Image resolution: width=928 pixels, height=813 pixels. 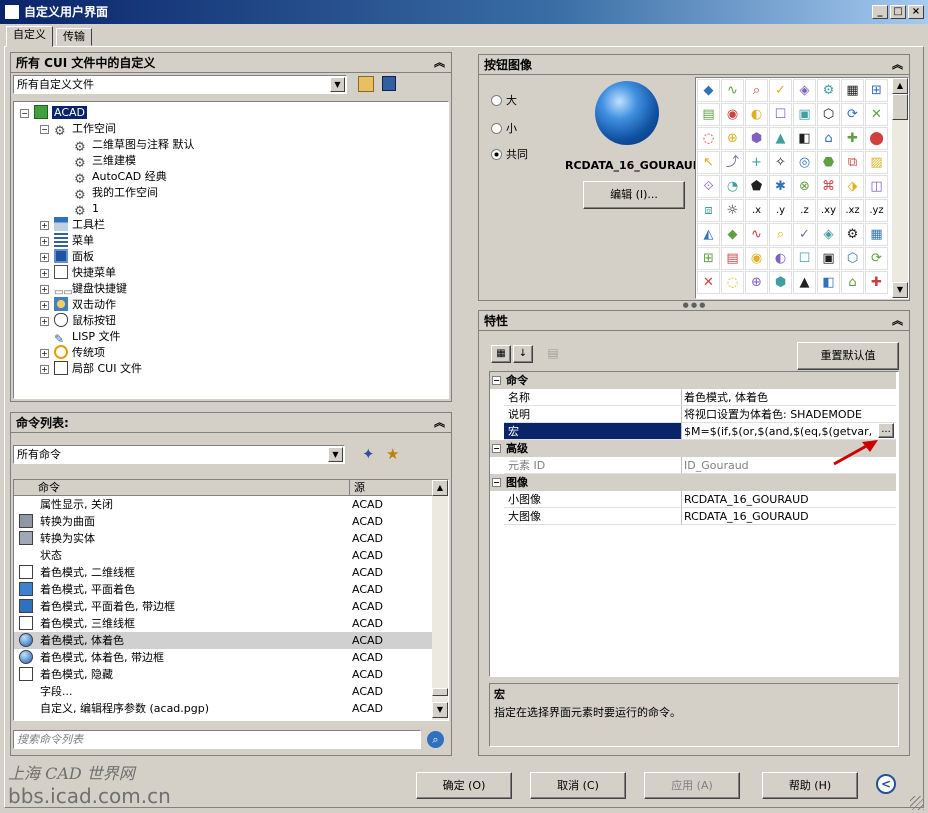 I want to click on toolbar-image-icon: ◉, so click(x=756, y=258).